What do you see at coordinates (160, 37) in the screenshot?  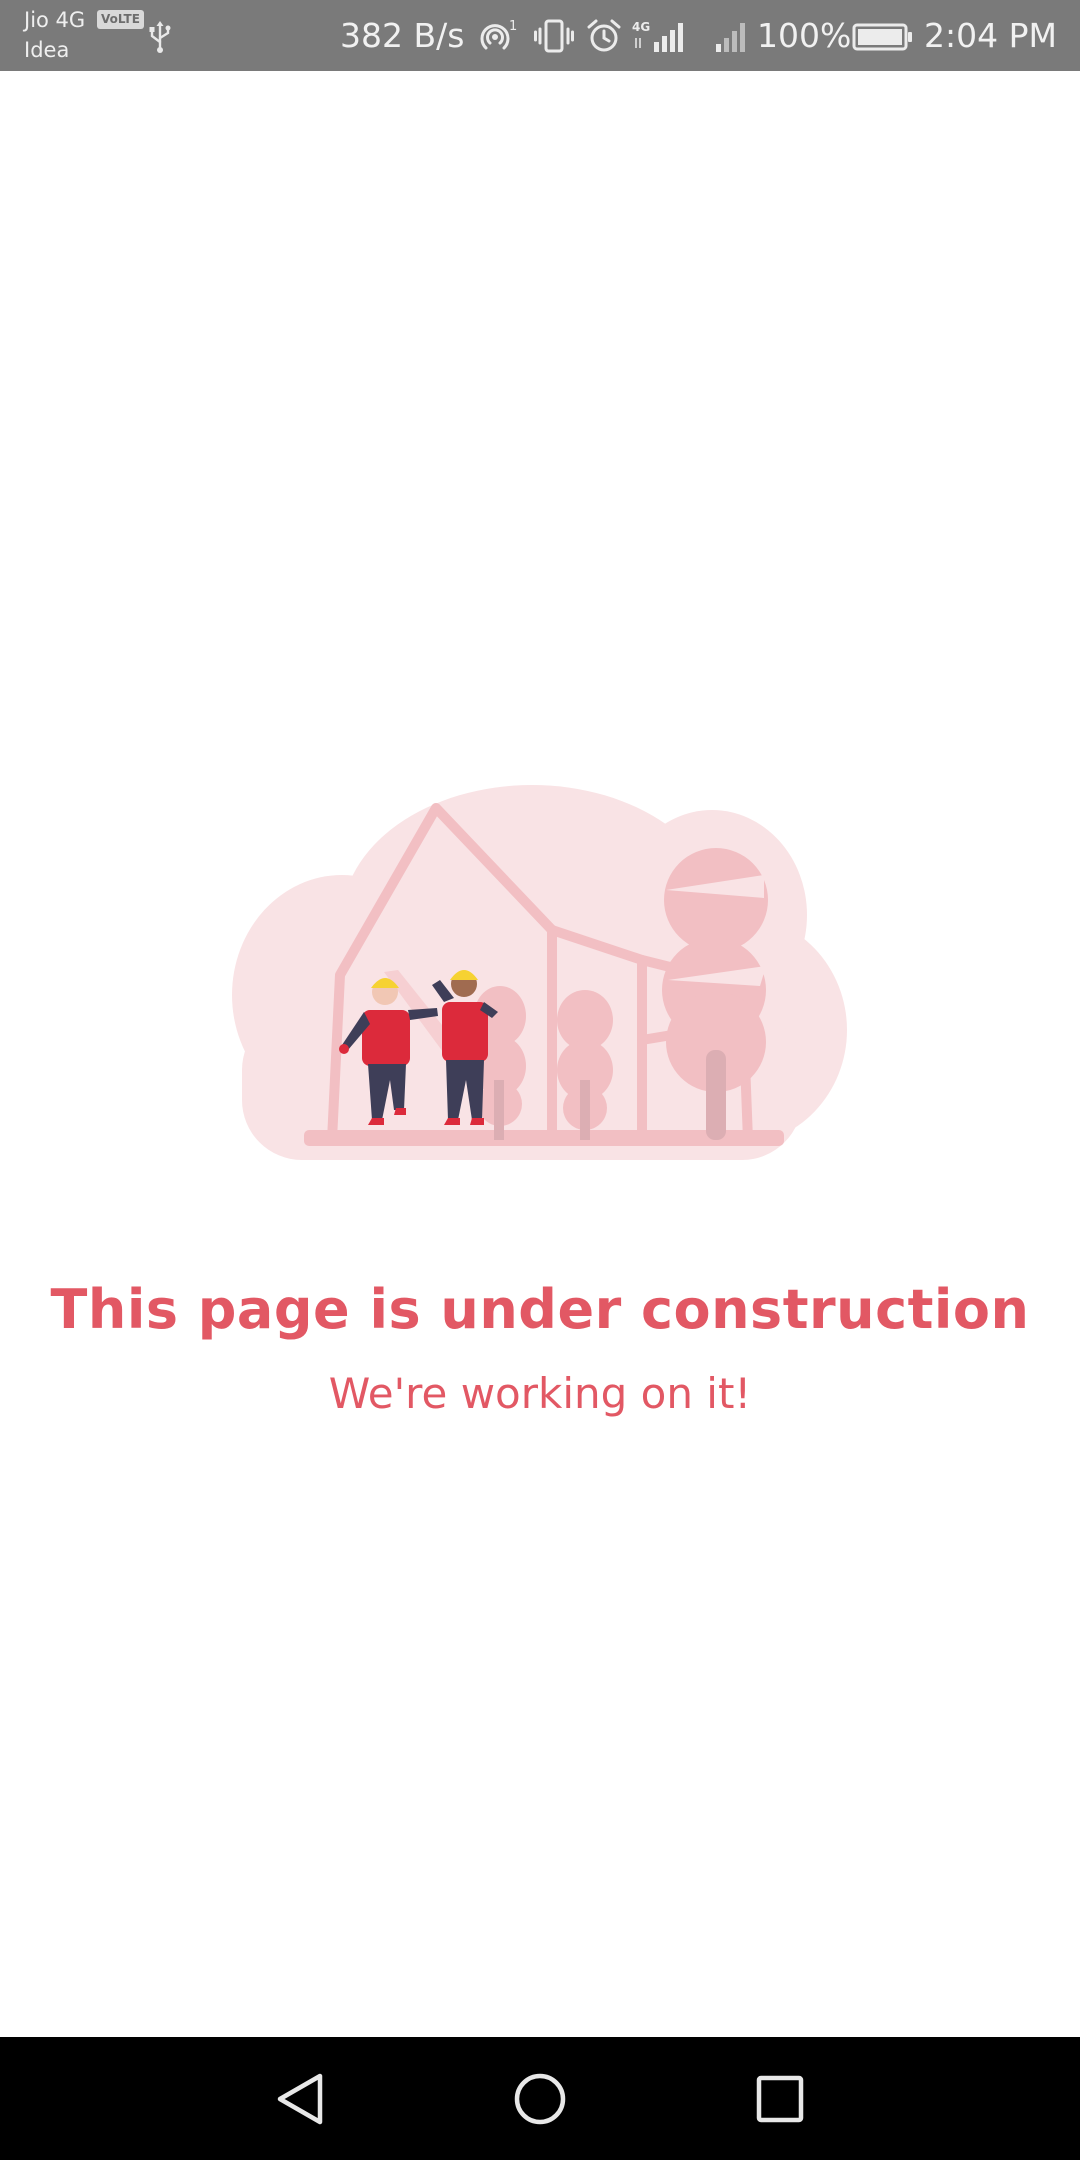 I see `usb-icon` at bounding box center [160, 37].